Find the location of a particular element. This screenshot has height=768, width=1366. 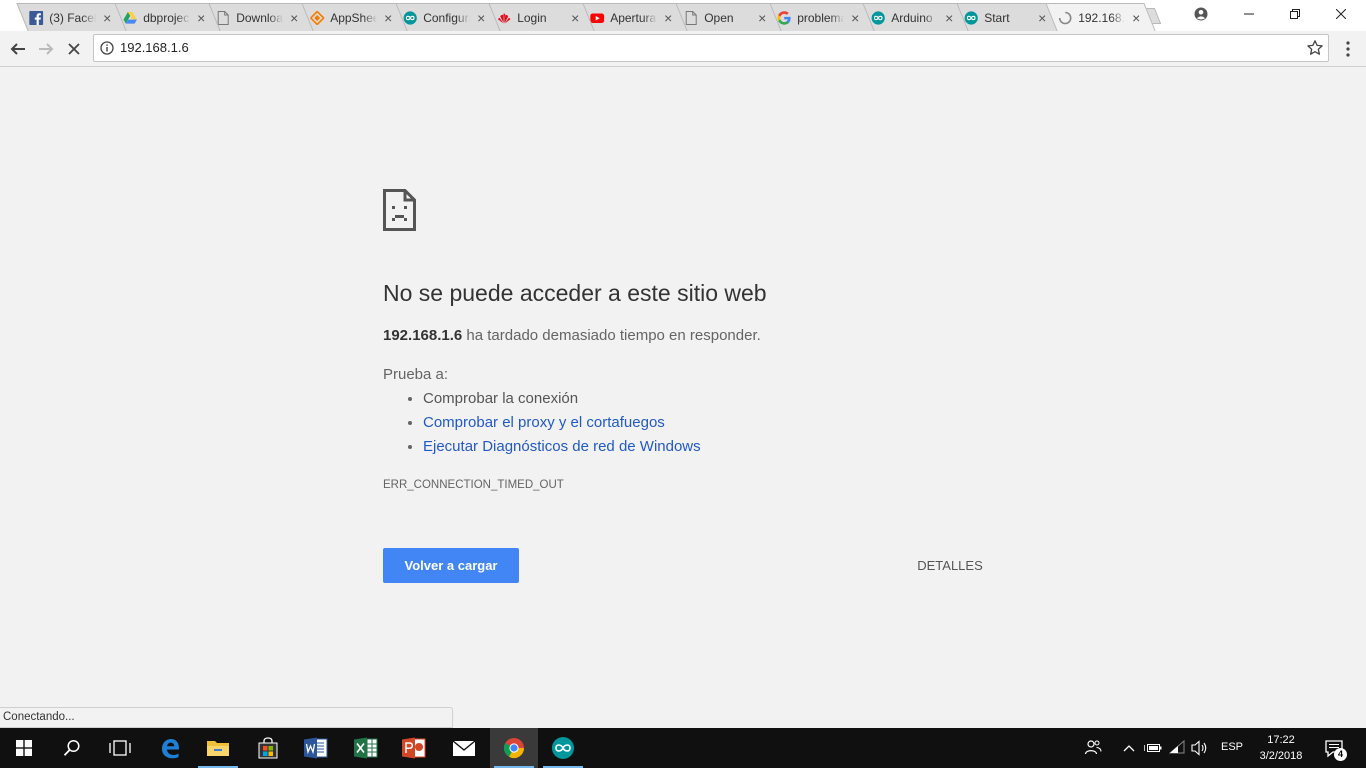

tray-volume is located at coordinates (1200, 748).